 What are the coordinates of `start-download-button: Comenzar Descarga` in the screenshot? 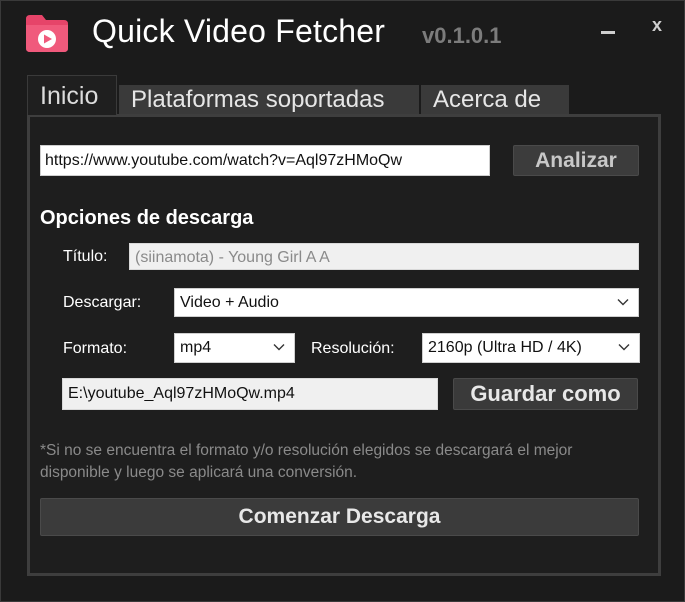 It's located at (339, 517).